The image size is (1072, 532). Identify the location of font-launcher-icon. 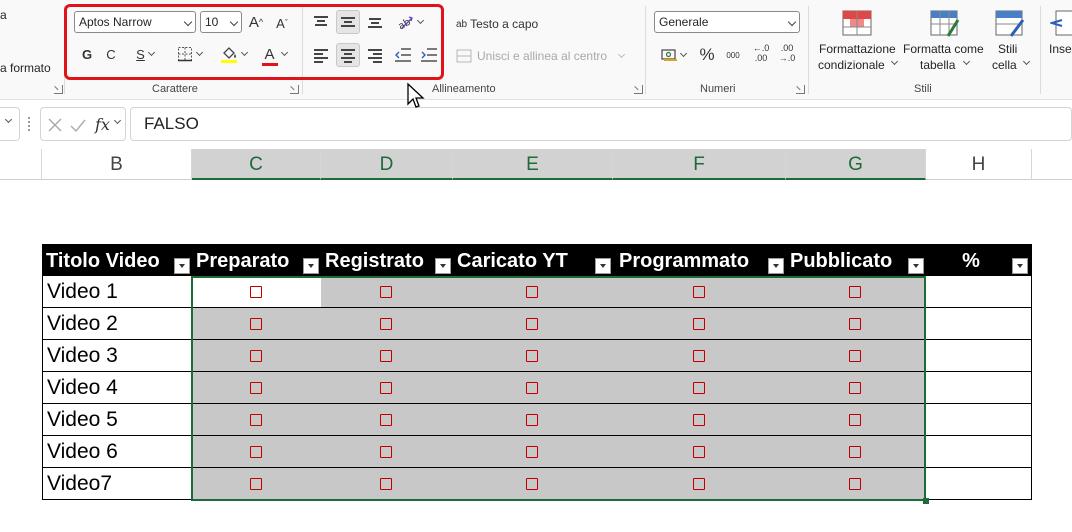
(294, 89).